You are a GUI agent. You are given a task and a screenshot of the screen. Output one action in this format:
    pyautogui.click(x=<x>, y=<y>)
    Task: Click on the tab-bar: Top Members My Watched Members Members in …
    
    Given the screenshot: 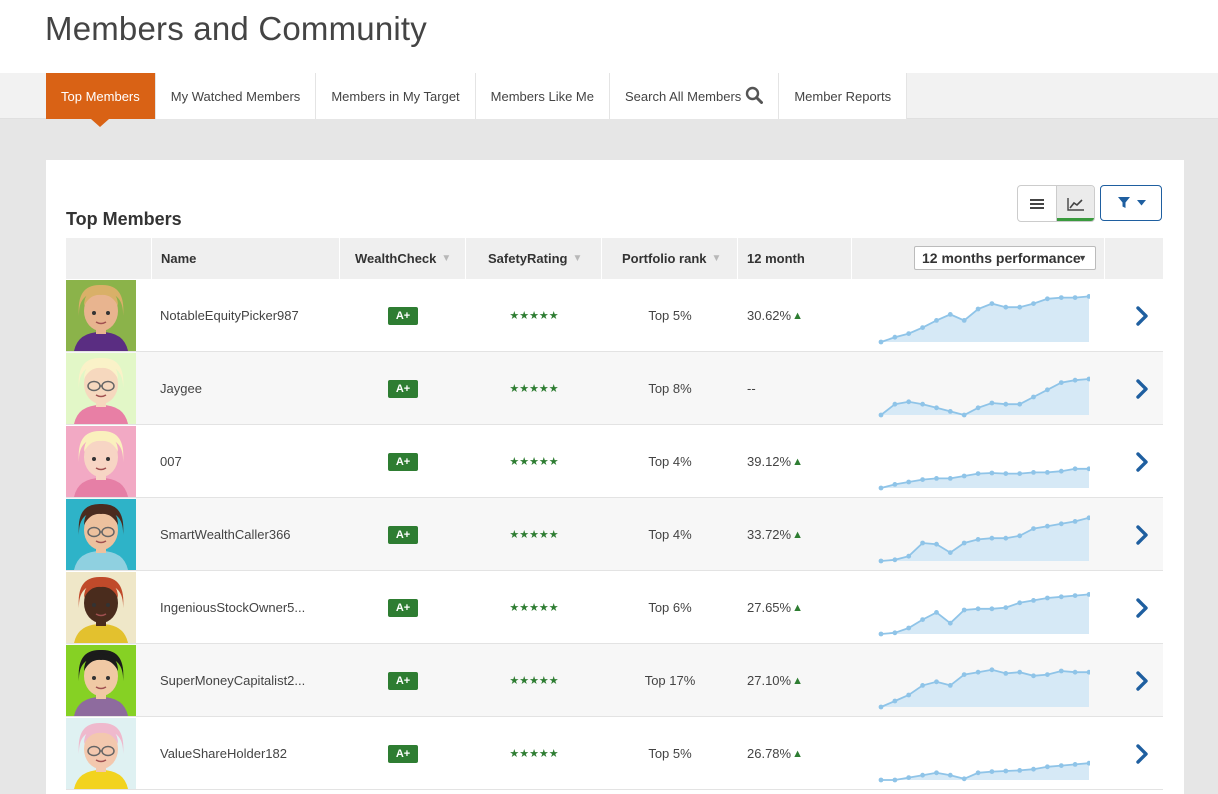 What is the action you would take?
    pyautogui.click(x=609, y=100)
    